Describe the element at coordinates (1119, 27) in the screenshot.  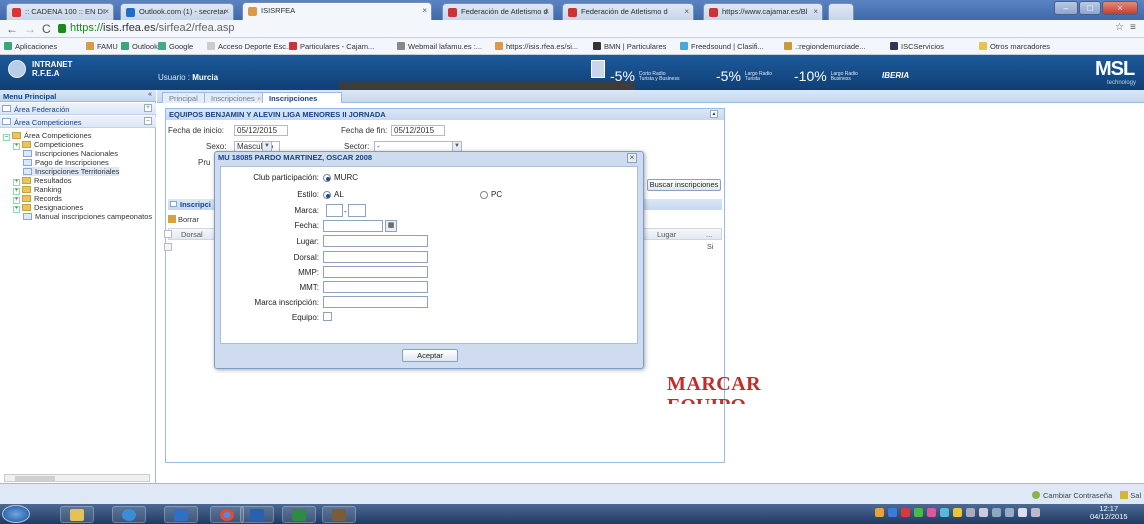
I see `bookmark-star-icon: ☆` at that location.